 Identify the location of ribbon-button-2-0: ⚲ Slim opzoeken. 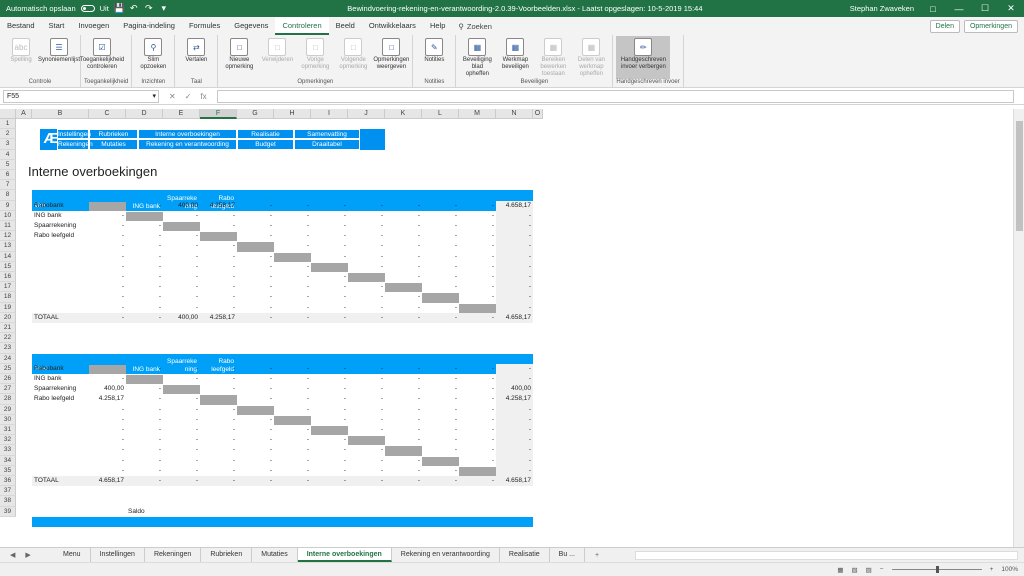
(153, 57).